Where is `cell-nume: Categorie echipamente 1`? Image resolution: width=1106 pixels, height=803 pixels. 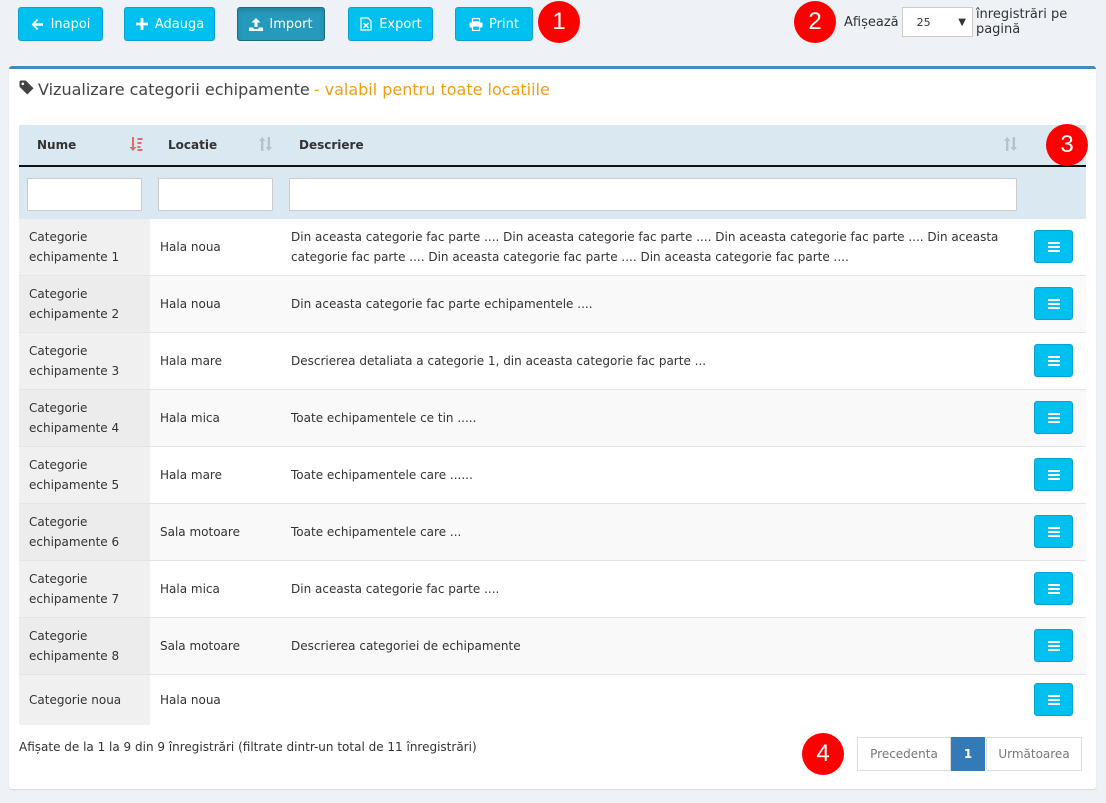
cell-nume: Categorie echipamente 1 is located at coordinates (84, 247).